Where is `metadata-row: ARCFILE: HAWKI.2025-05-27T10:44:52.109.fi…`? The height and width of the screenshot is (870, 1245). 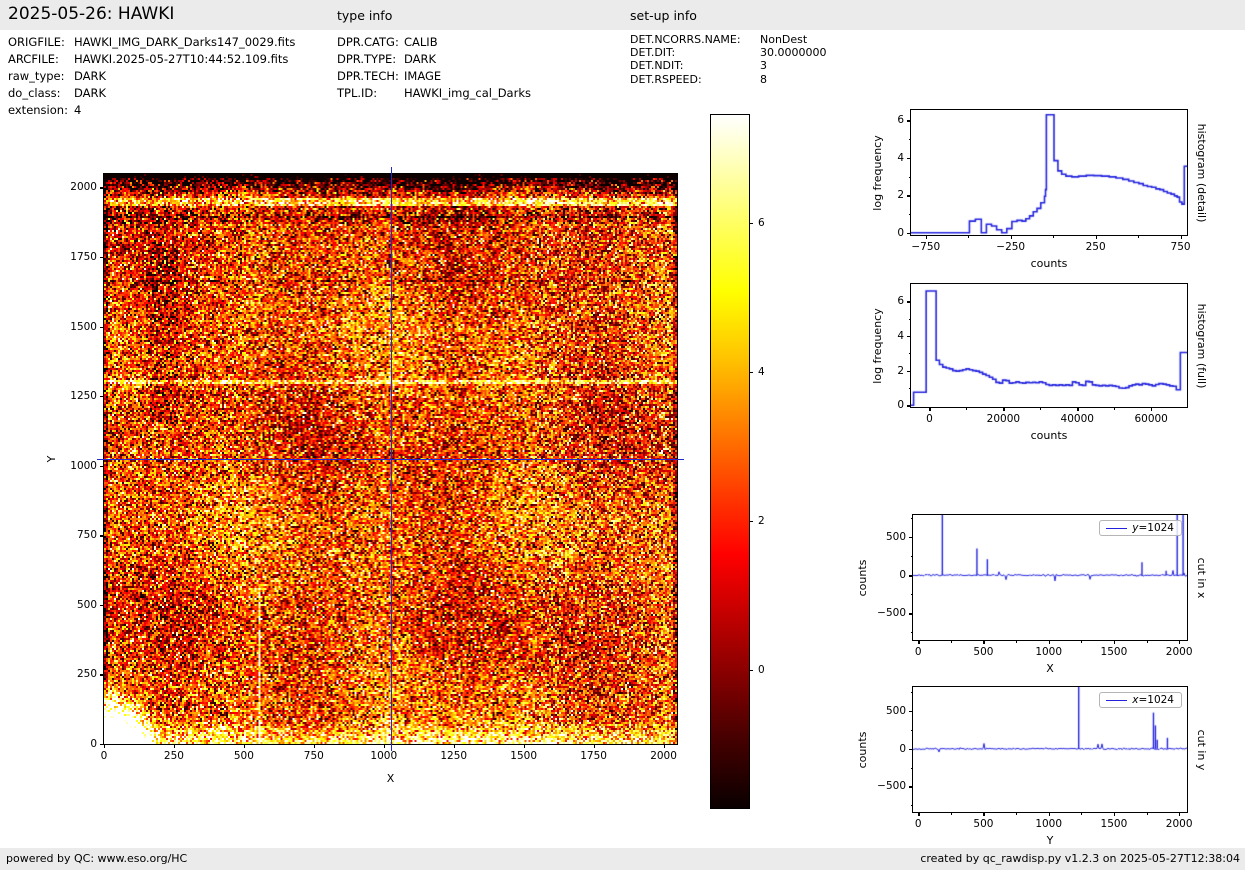
metadata-row: ARCFILE: HAWKI.2025-05-27T10:44:52.109.fi… is located at coordinates (151, 59).